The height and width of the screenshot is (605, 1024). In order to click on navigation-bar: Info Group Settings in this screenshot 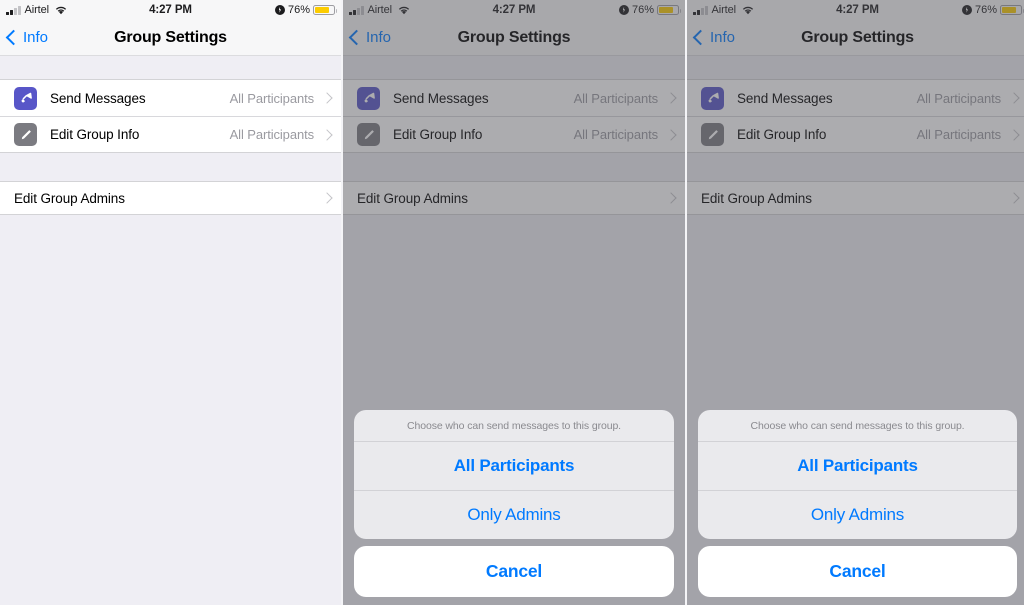, I will do `click(170, 38)`.